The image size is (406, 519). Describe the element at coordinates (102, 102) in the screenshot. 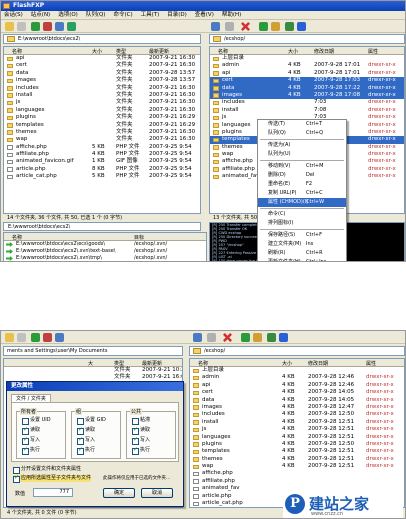

I see `list-item: js 文件夹 2007-9-21 16:30` at that location.